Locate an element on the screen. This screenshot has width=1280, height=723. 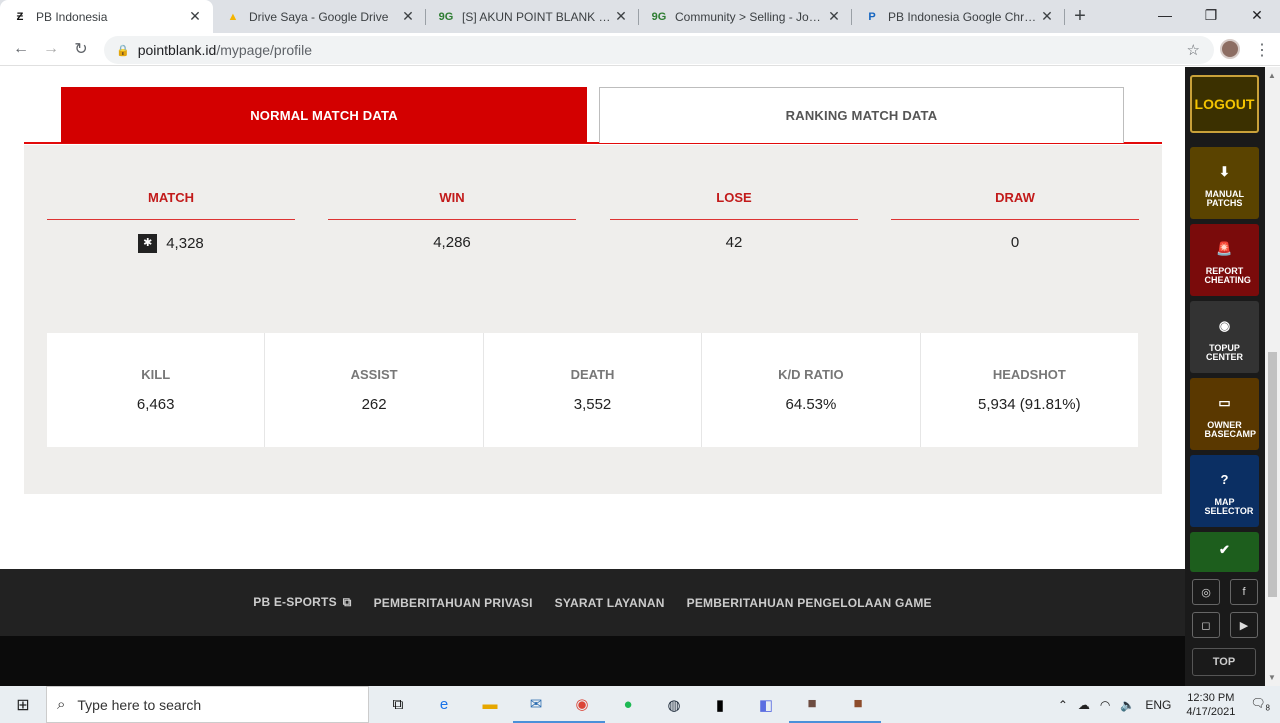
edge-icon: e is located at coordinates (444, 704).